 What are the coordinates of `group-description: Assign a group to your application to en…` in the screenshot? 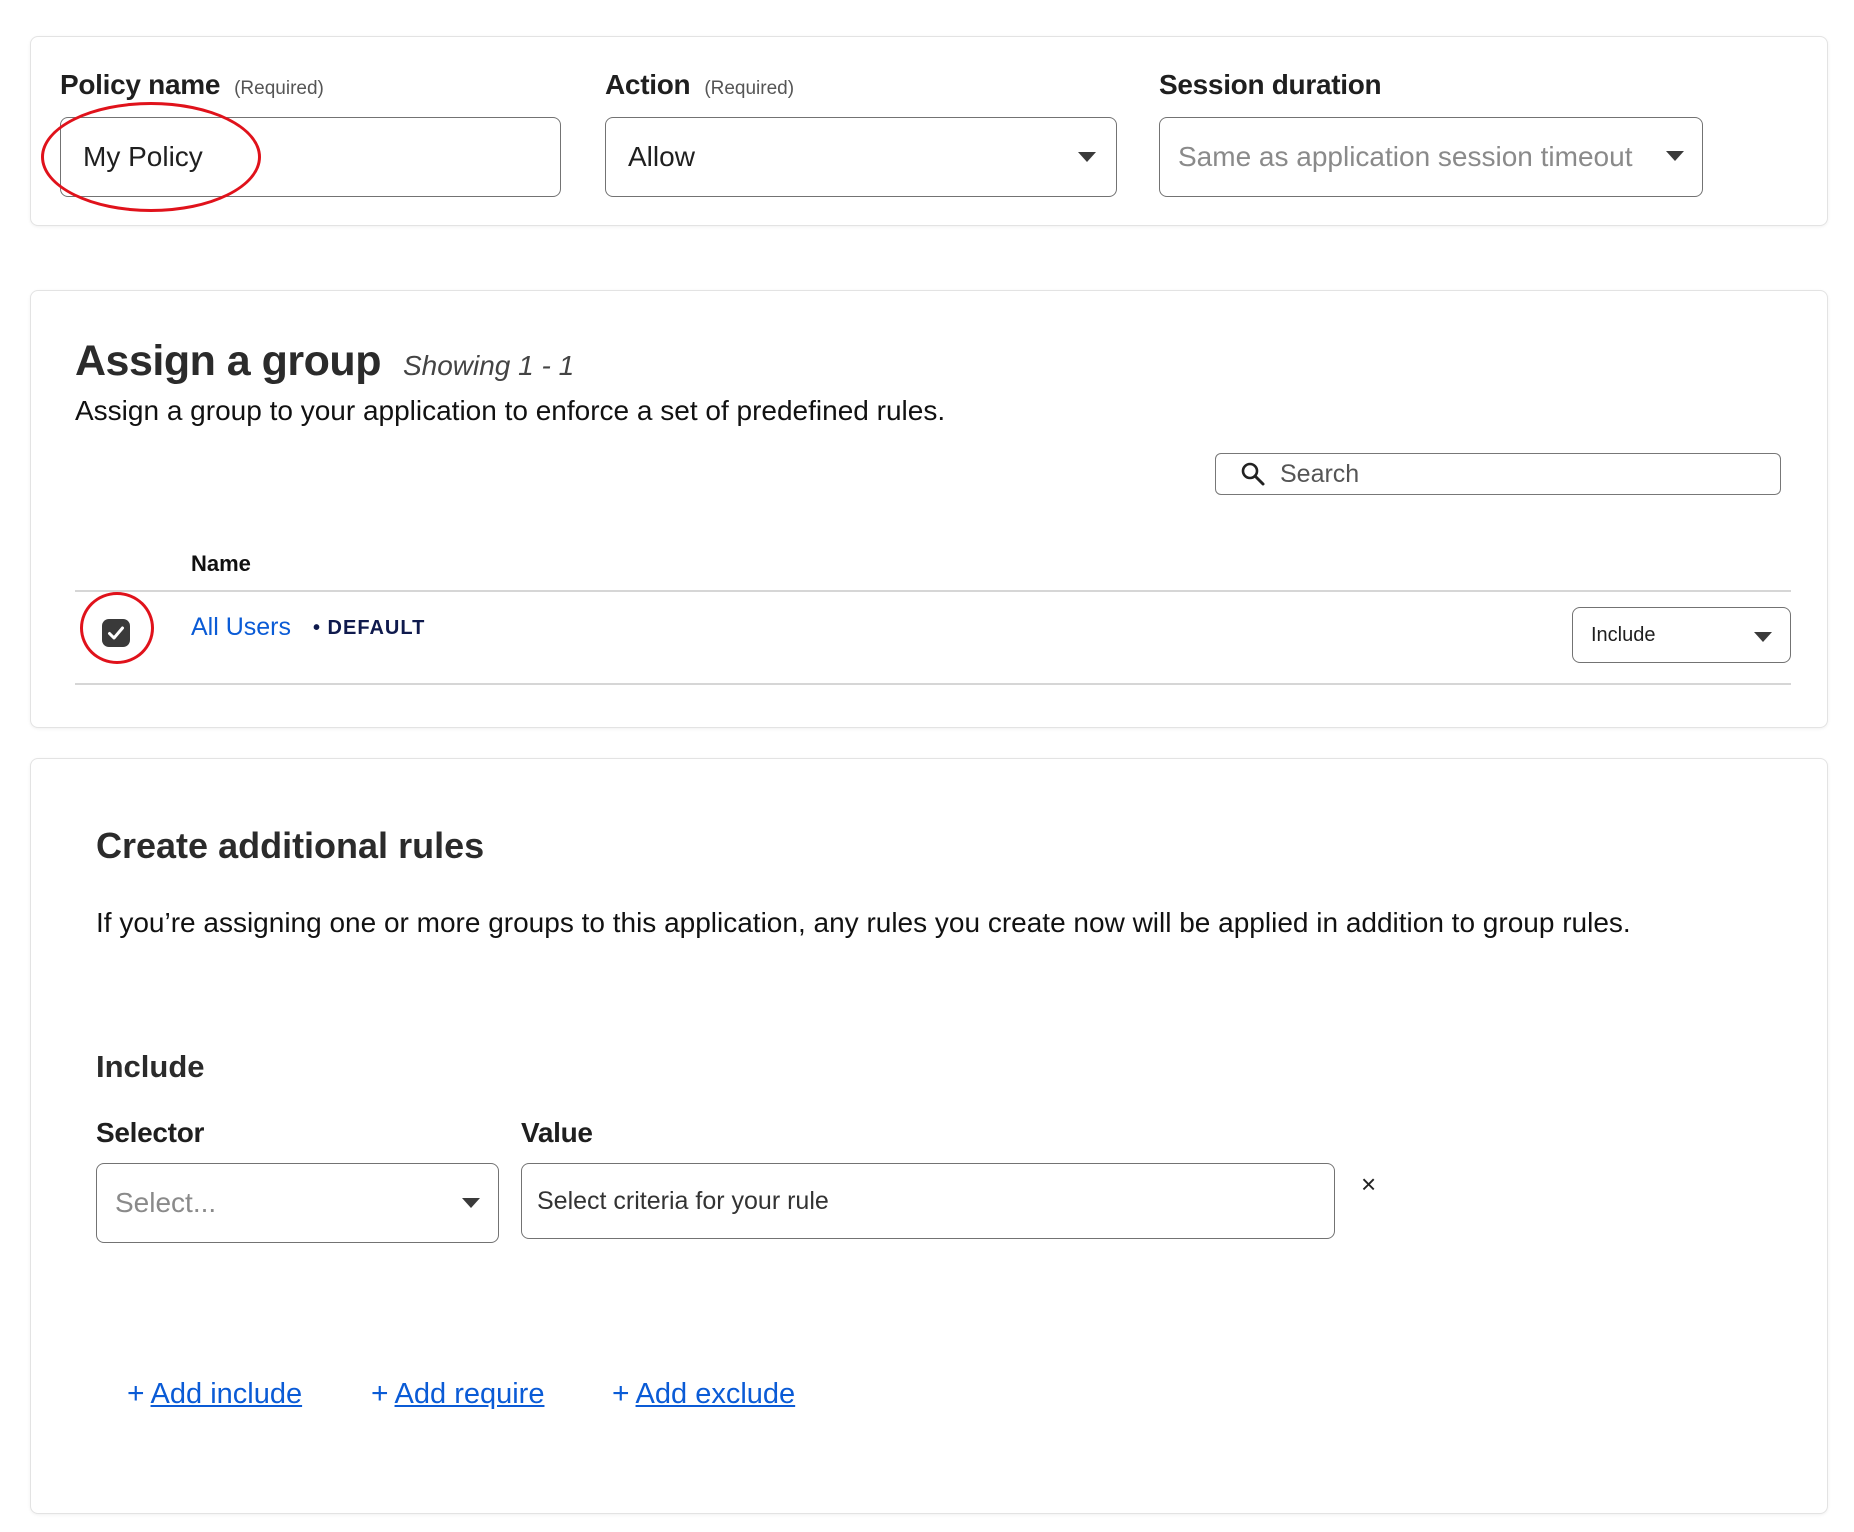 It's located at (510, 410).